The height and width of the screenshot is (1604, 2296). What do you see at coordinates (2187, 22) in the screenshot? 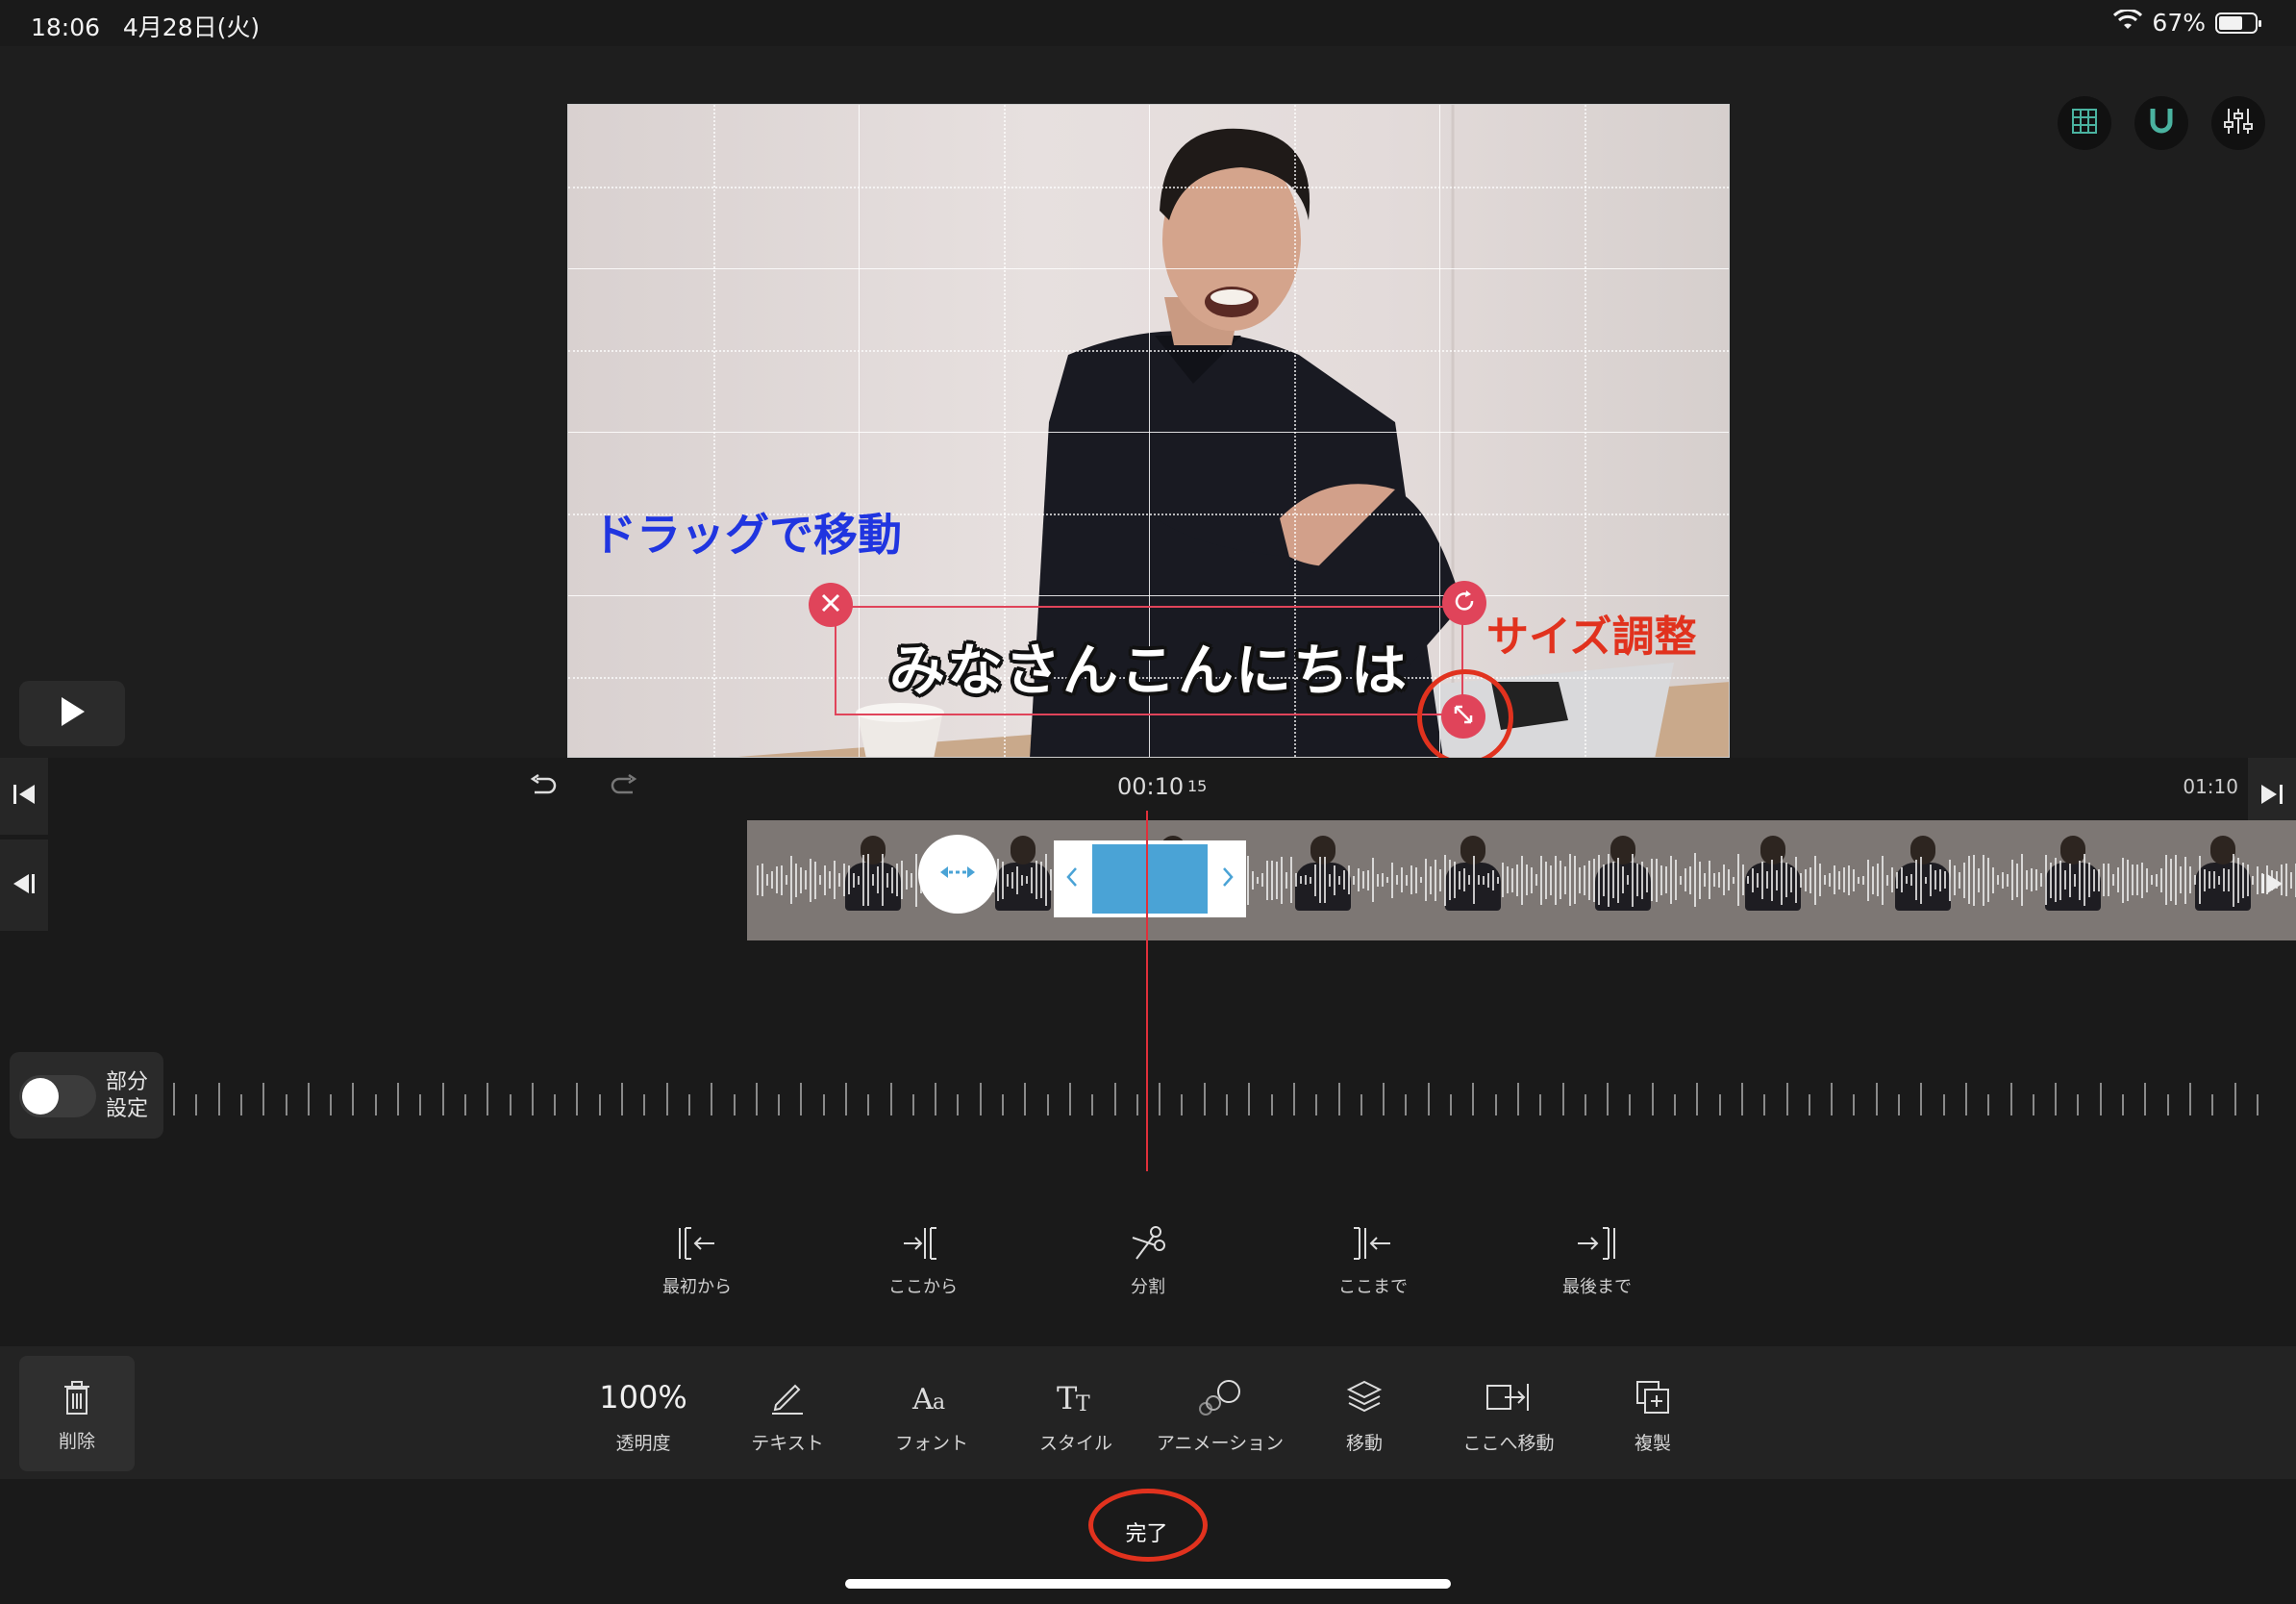
I see `status-right: 67%` at bounding box center [2187, 22].